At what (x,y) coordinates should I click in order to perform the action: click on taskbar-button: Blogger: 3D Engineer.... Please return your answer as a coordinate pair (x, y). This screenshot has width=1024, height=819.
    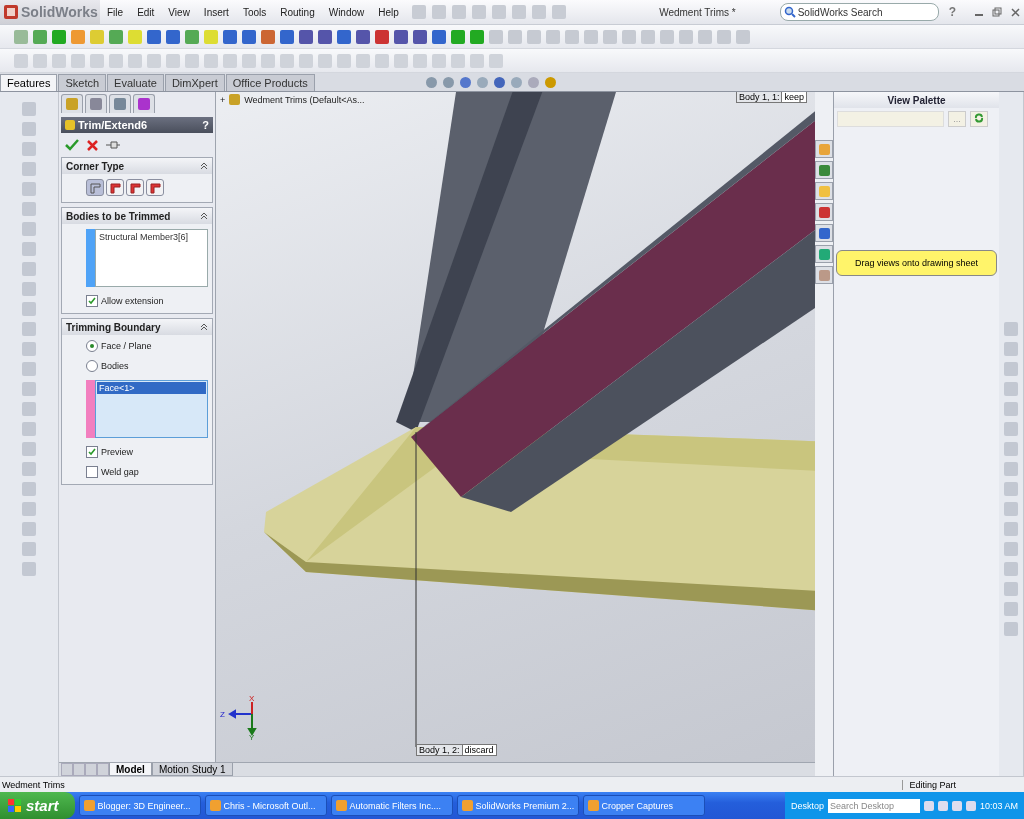
    Looking at the image, I should click on (139, 805).